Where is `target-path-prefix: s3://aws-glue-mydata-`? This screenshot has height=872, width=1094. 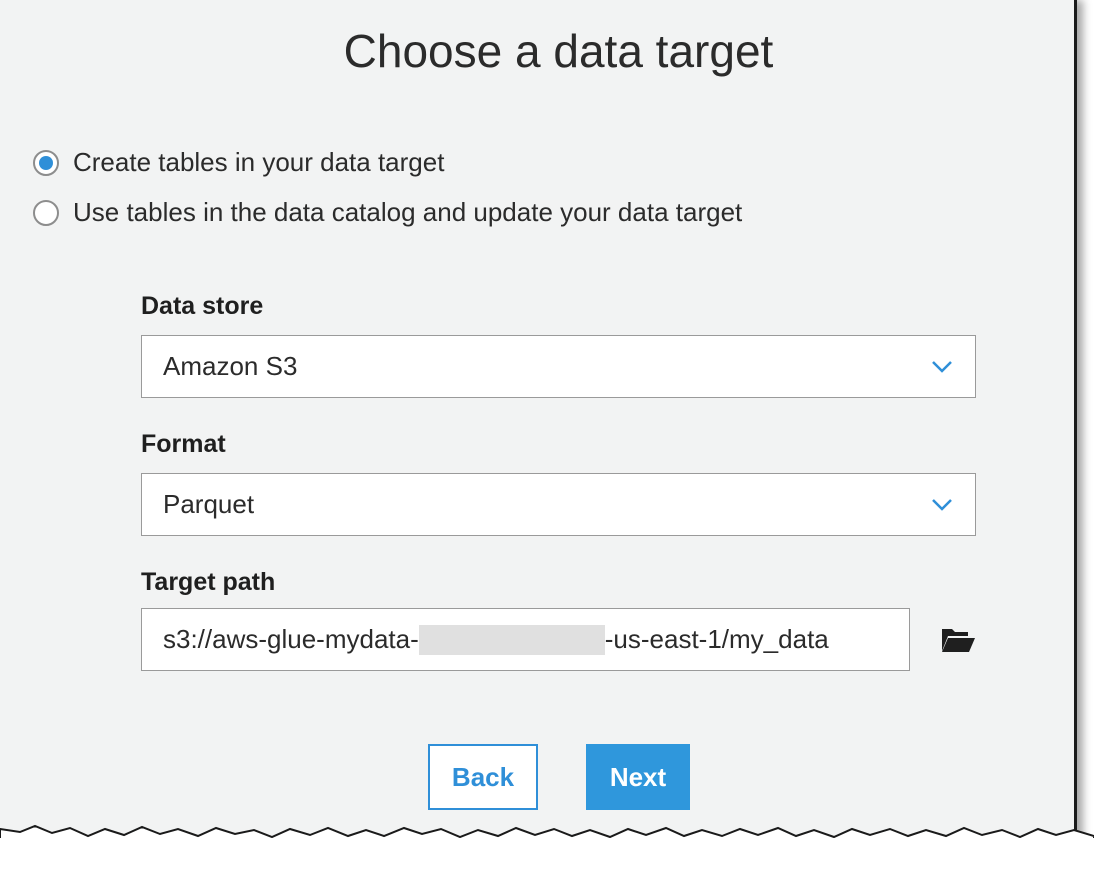 target-path-prefix: s3://aws-glue-mydata- is located at coordinates (291, 639).